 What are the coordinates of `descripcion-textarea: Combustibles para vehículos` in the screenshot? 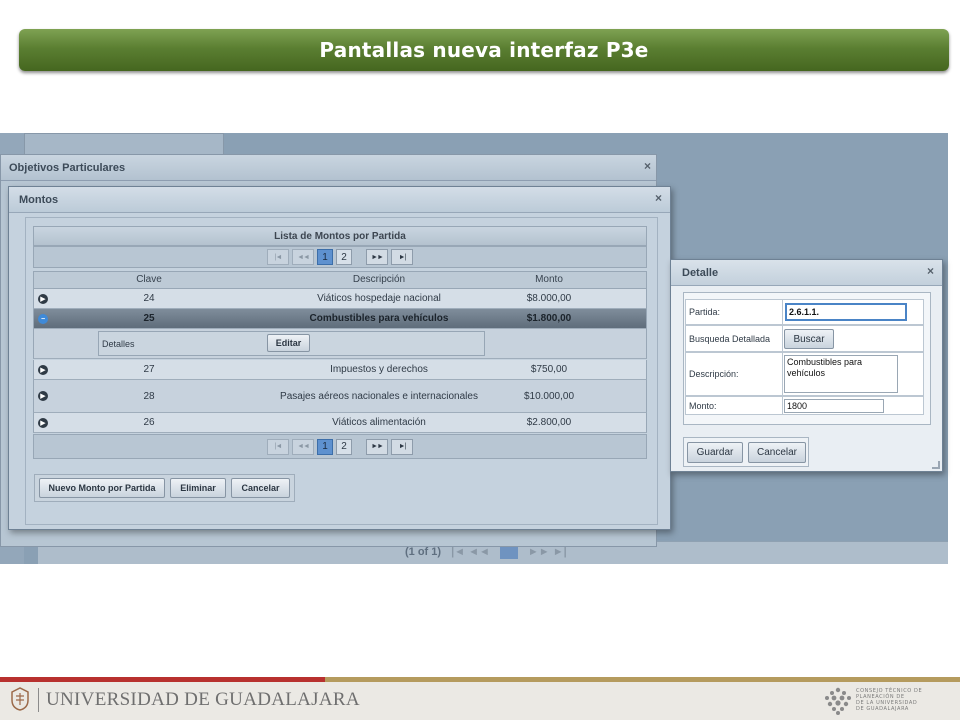 It's located at (841, 374).